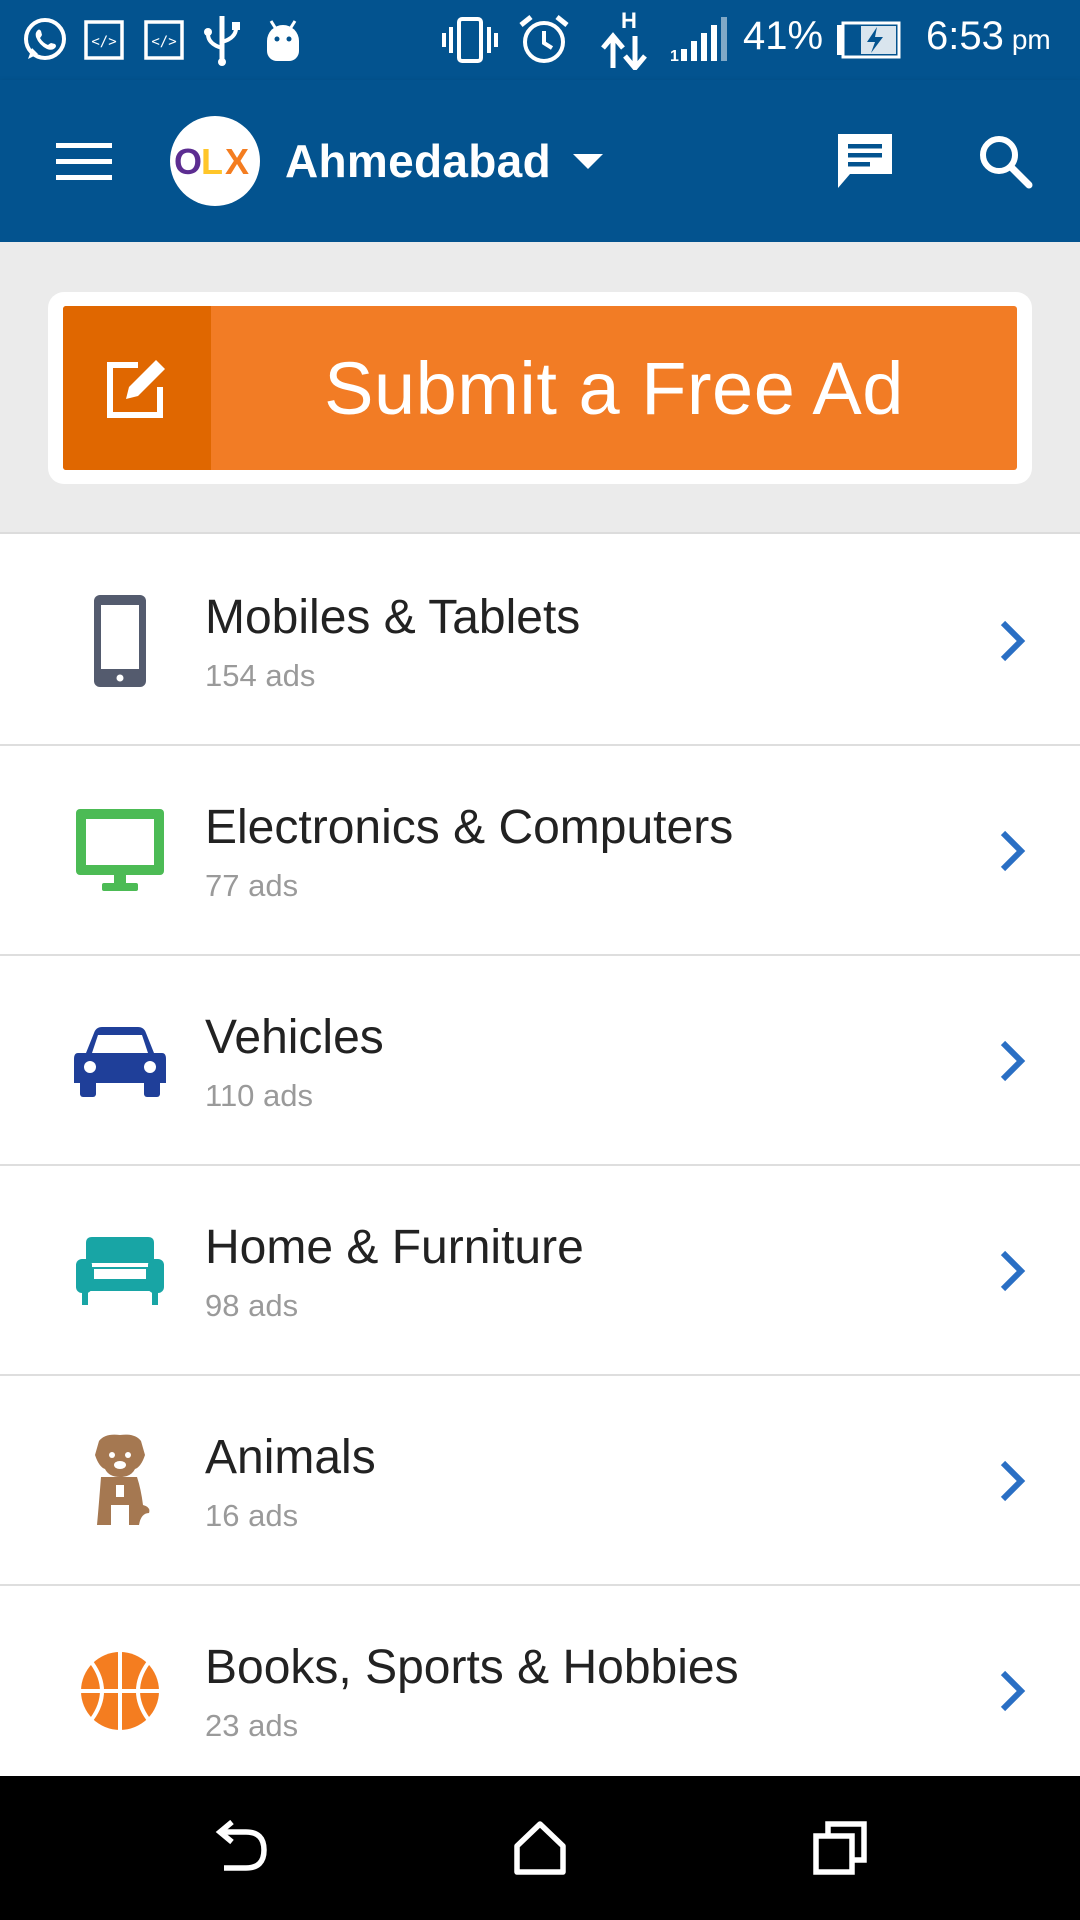  I want to click on battery-percent: 41%, so click(783, 36).